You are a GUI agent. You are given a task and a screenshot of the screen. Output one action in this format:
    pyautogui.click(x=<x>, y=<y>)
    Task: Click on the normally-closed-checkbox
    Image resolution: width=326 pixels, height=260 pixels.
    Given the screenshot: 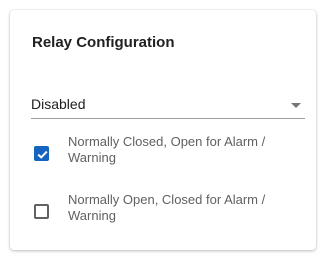 What is the action you would take?
    pyautogui.click(x=41, y=153)
    